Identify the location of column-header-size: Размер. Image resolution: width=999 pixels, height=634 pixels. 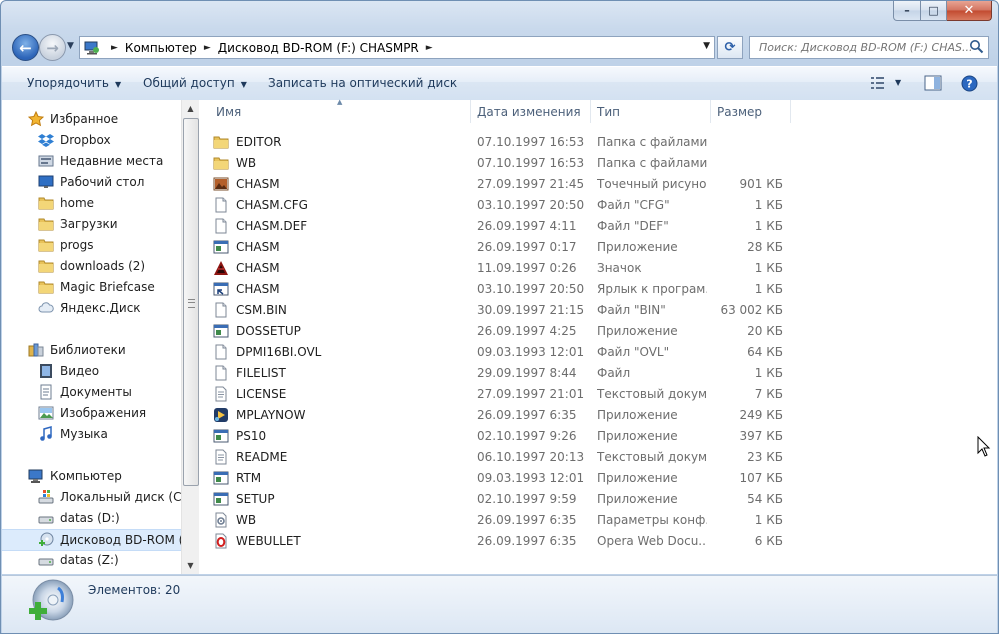
(751, 111).